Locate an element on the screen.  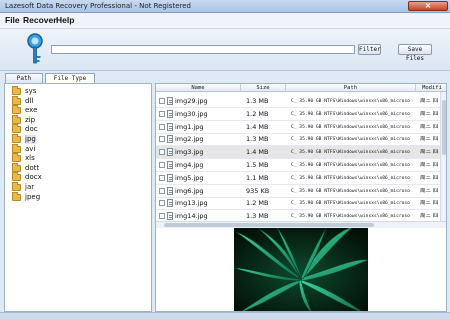
leaf-preview-image is located at coordinates (301, 269).